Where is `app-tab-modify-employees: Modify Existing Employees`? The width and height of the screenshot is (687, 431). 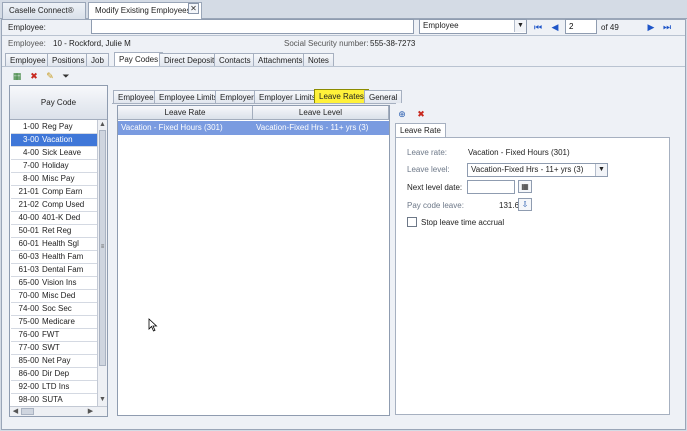
app-tab-modify-employees: Modify Existing Employees is located at coordinates (145, 11).